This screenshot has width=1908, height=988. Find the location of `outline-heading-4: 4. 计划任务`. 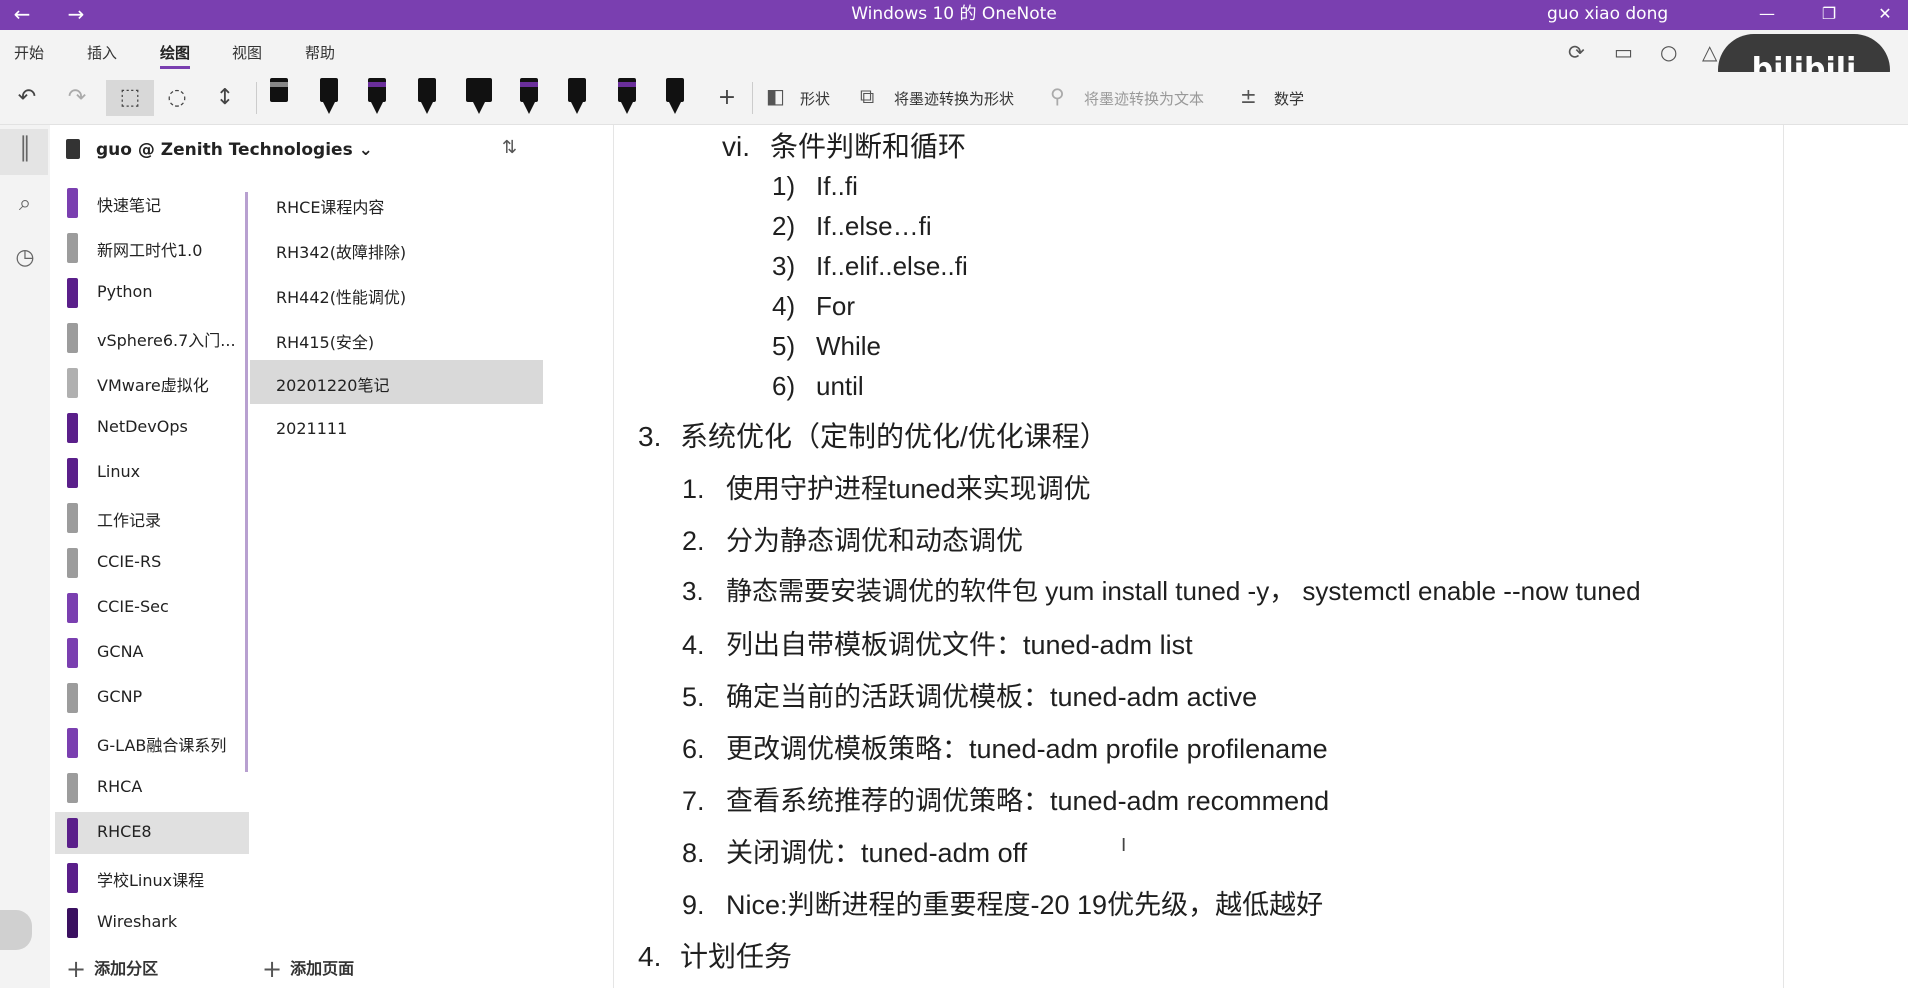

outline-heading-4: 4. 计划任务 is located at coordinates (715, 955).